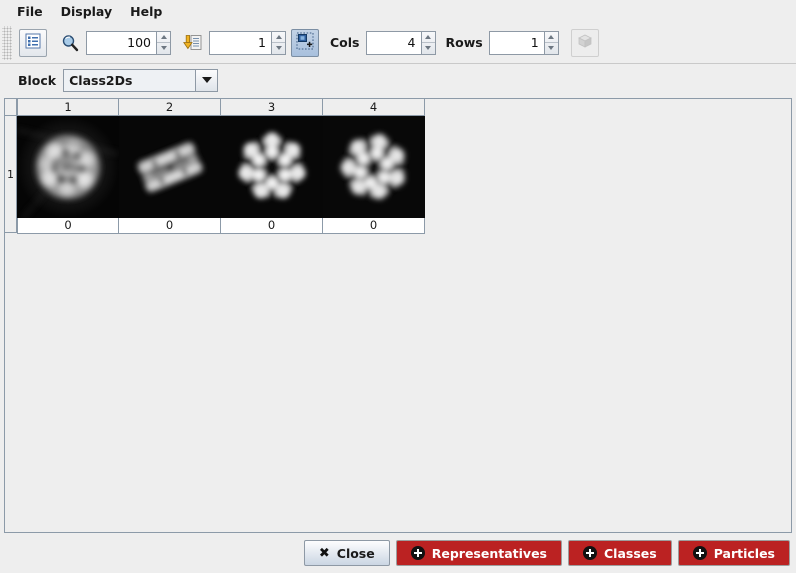 The height and width of the screenshot is (573, 796). I want to click on rows-spinner, so click(523, 42).